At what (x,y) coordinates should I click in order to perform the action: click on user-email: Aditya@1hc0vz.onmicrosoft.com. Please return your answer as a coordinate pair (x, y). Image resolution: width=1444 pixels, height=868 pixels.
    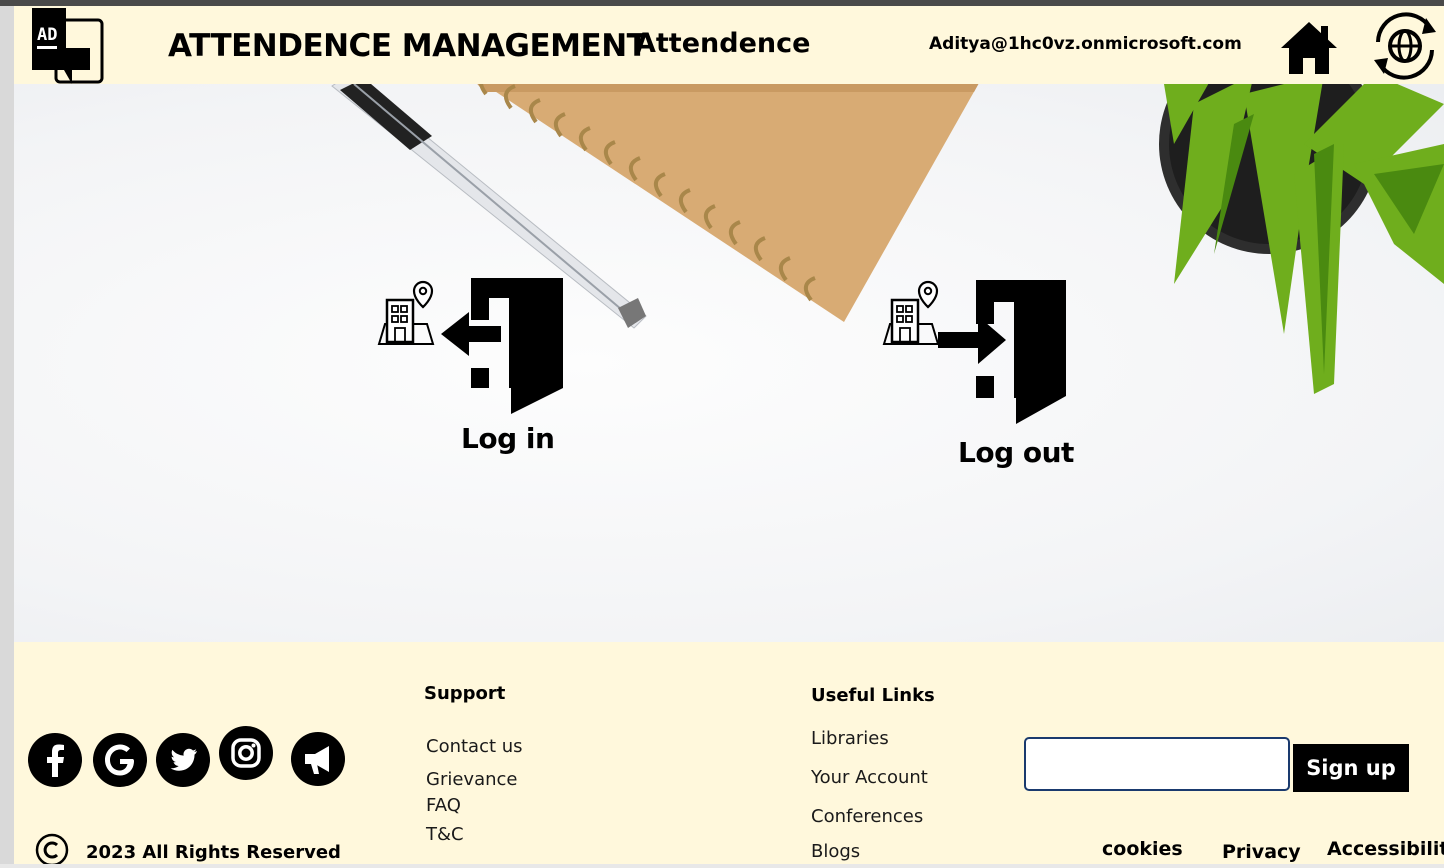
    Looking at the image, I should click on (1085, 44).